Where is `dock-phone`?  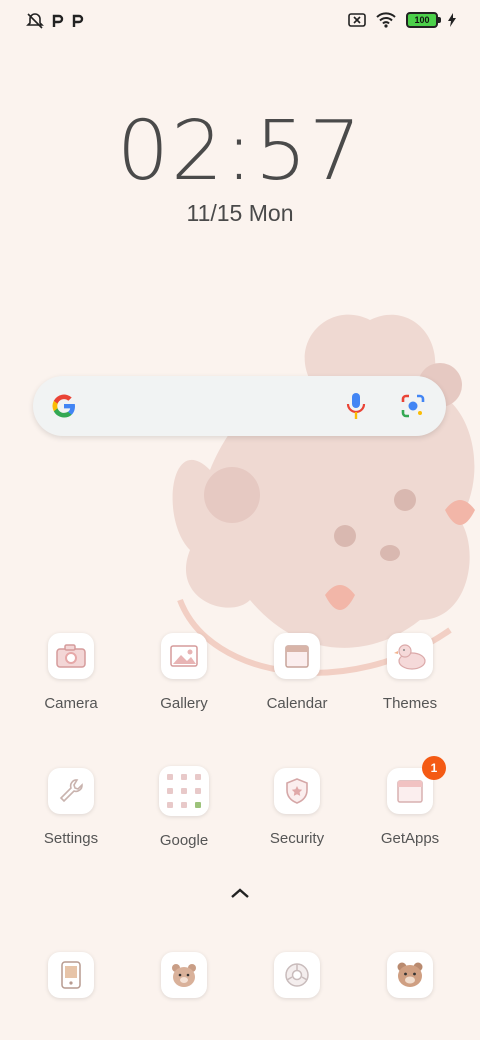
dock-phone is located at coordinates (71, 975).